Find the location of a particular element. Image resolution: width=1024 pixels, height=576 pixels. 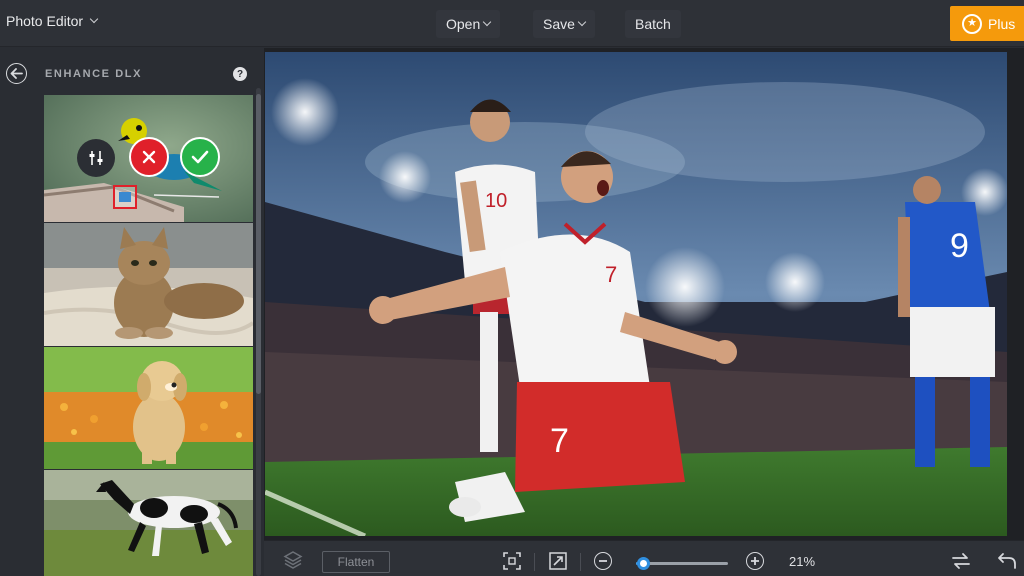

cat-photo is located at coordinates (148, 284).